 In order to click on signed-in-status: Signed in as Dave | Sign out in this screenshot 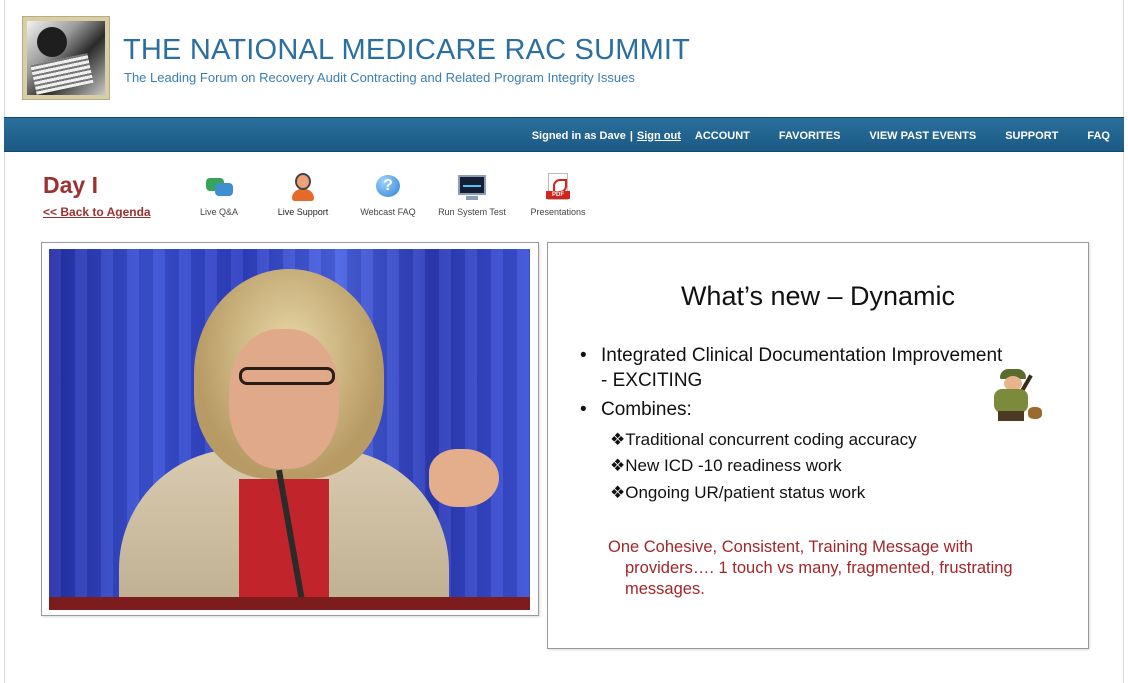, I will do `click(606, 136)`.